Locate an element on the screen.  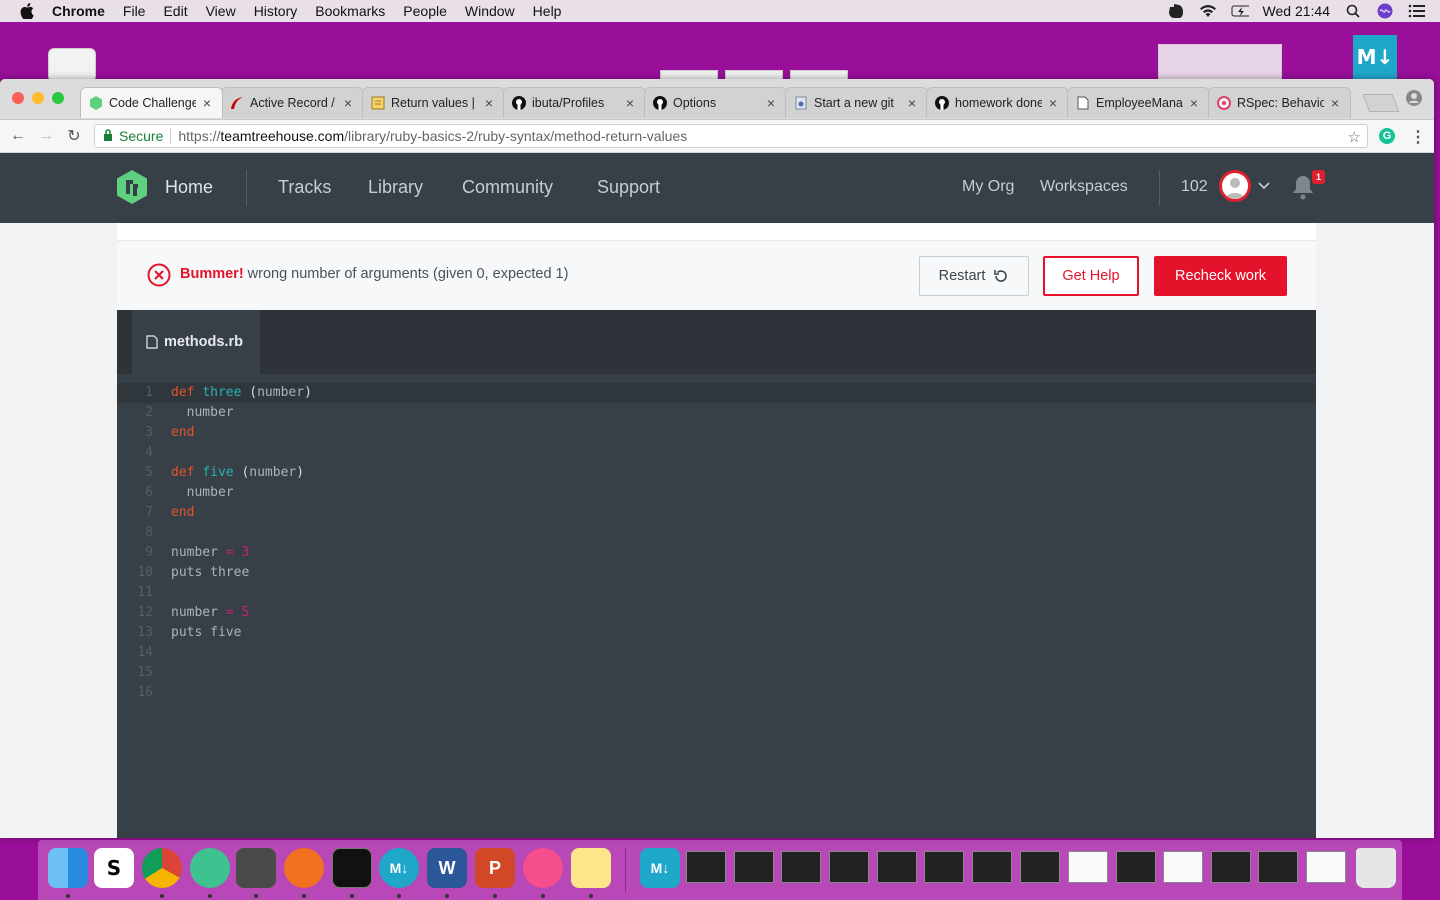
menubar-clock: Wed 21:44 is located at coordinates (1296, 11).